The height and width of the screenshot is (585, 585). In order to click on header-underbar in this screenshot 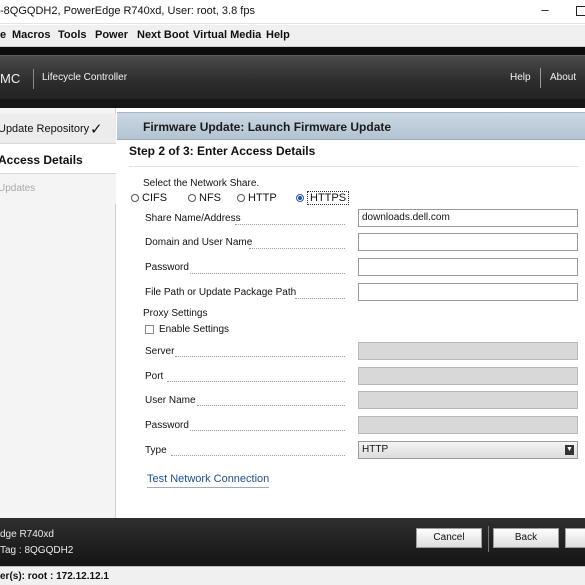, I will do `click(292, 103)`.